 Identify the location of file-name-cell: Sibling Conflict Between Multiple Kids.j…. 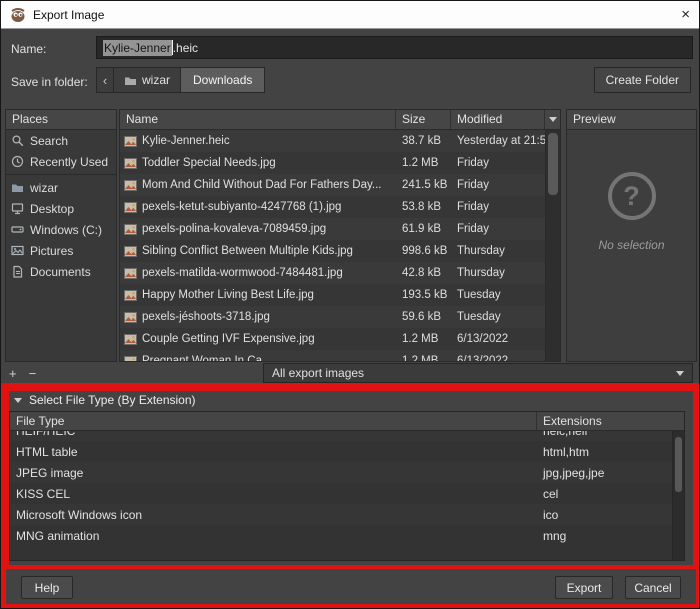
(258, 251).